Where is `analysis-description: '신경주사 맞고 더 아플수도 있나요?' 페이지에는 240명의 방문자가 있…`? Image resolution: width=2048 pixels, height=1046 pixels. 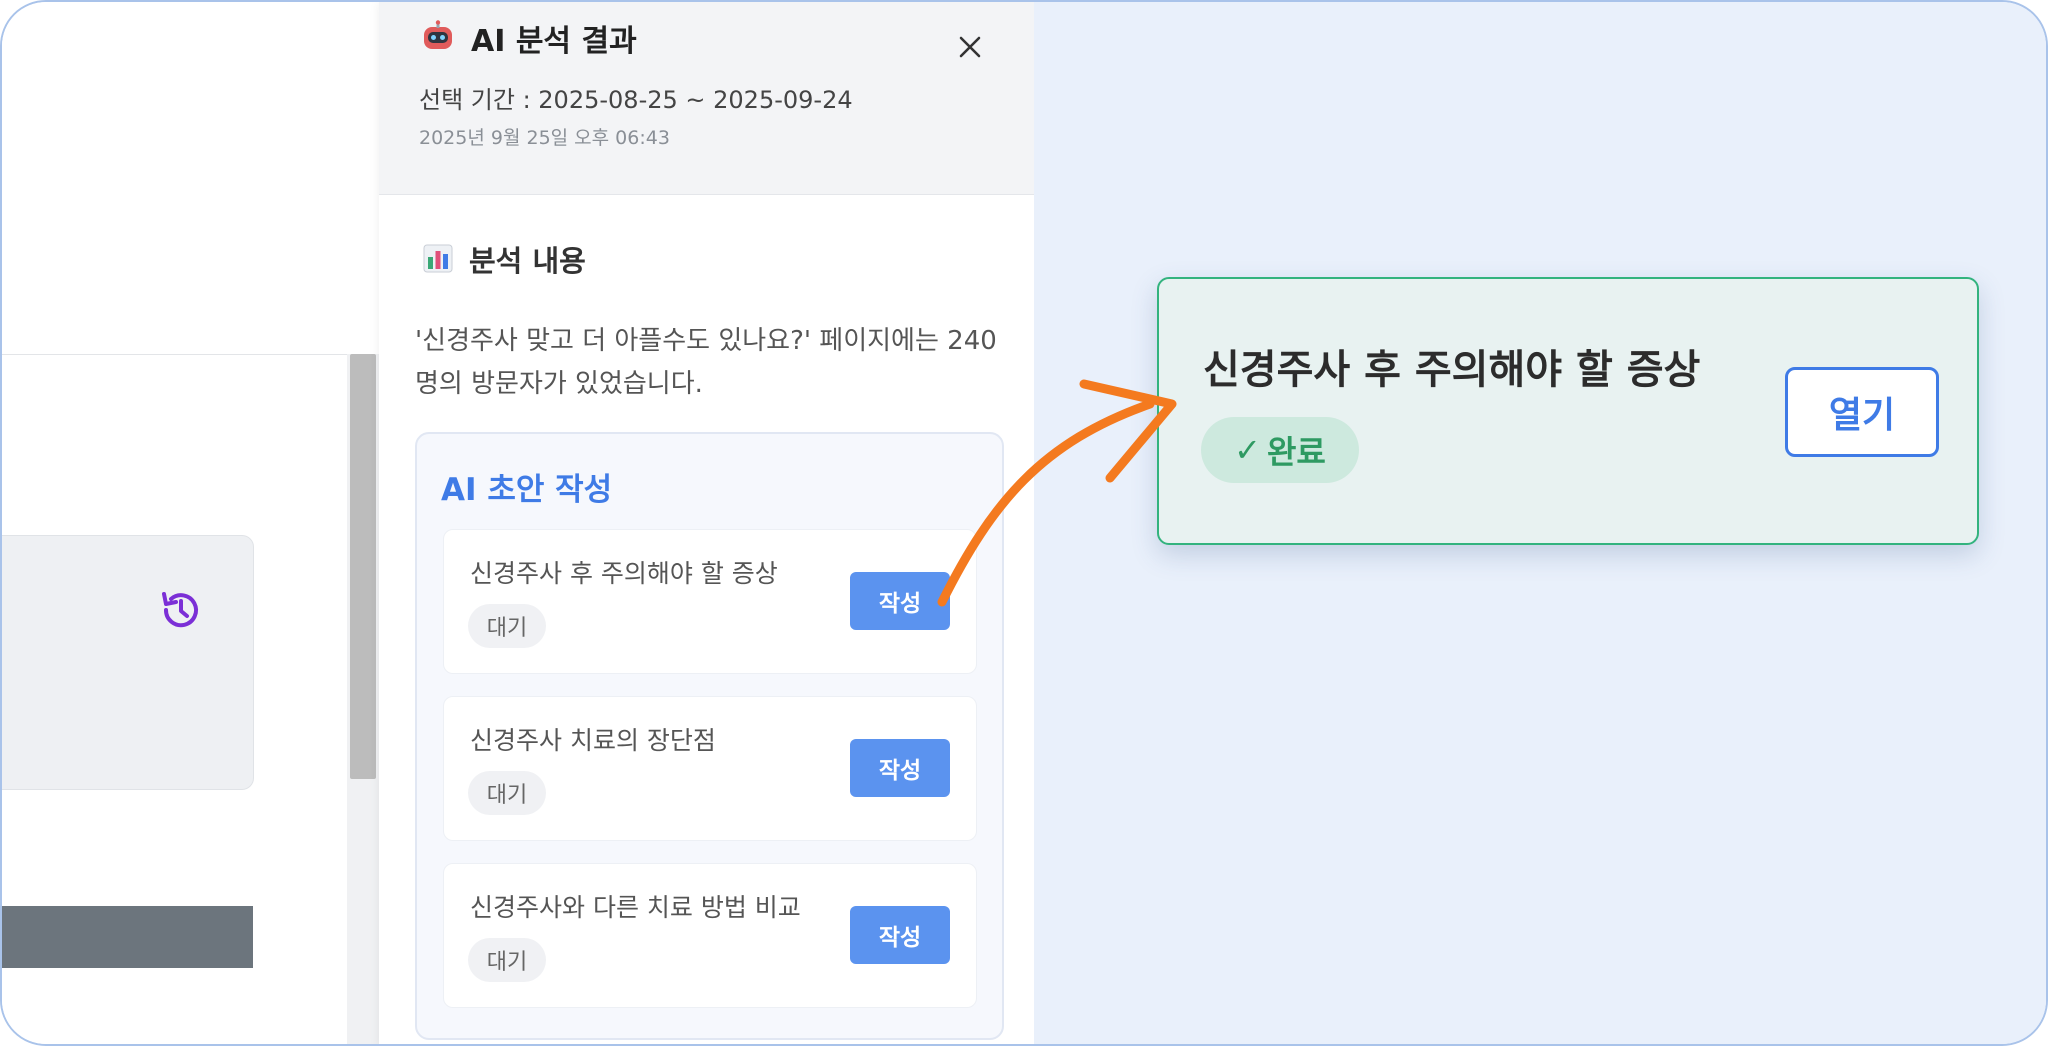 analysis-description: '신경주사 맞고 더 아플수도 있나요?' 페이지에는 240명의 방문자가 있… is located at coordinates (706, 362).